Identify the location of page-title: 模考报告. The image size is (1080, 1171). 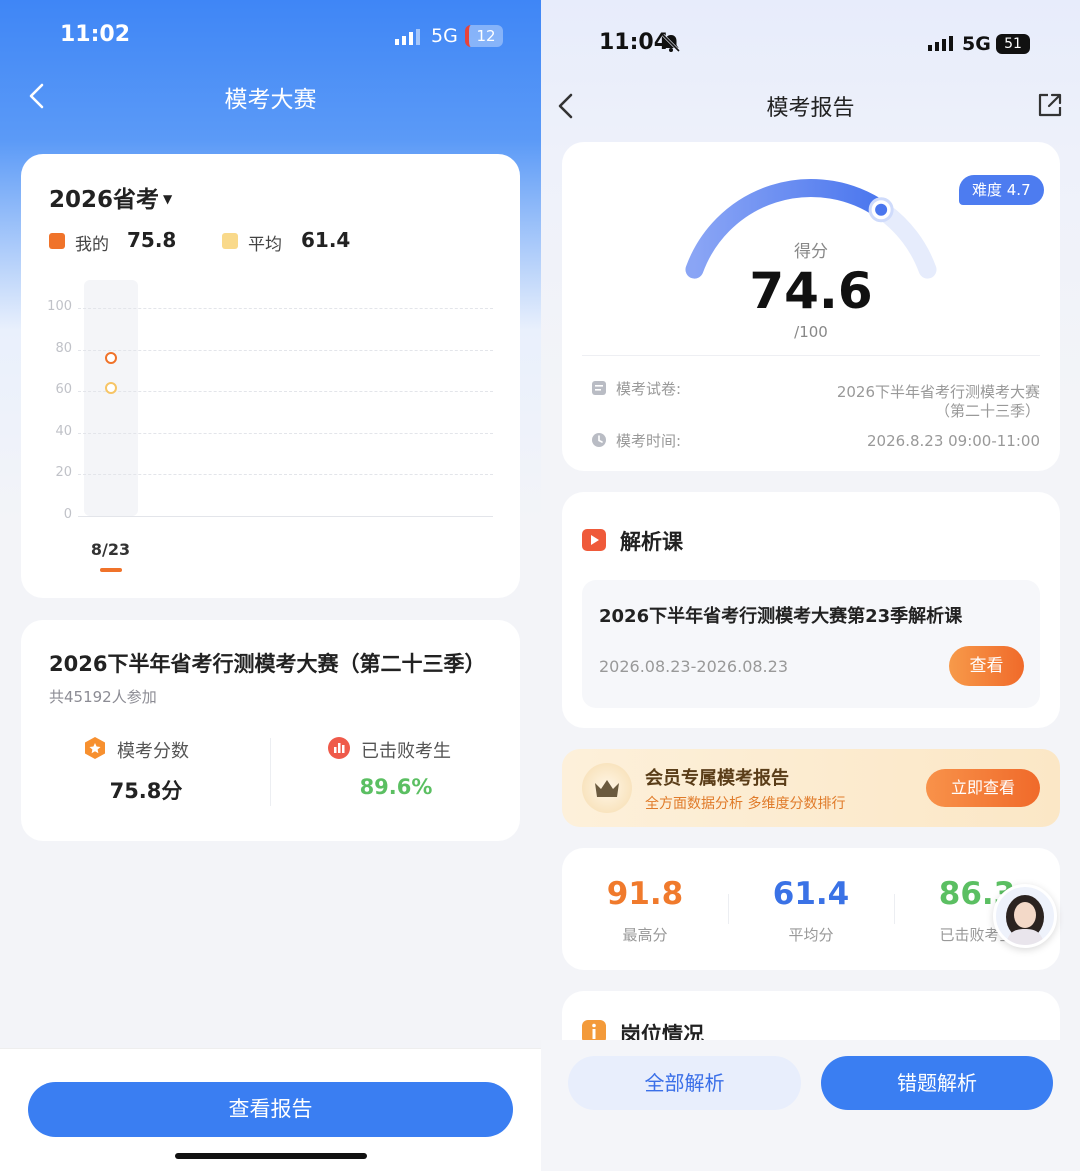
(810, 108).